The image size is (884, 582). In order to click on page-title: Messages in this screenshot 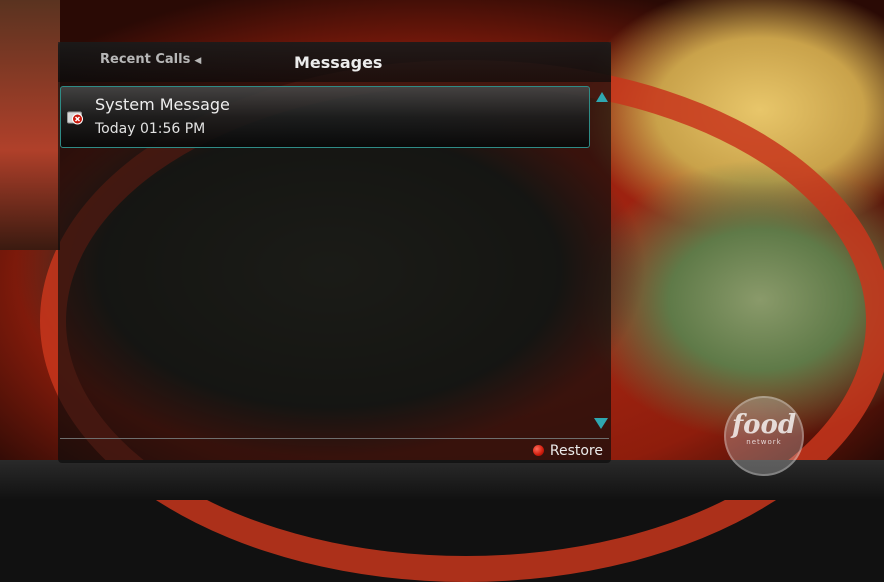, I will do `click(338, 62)`.